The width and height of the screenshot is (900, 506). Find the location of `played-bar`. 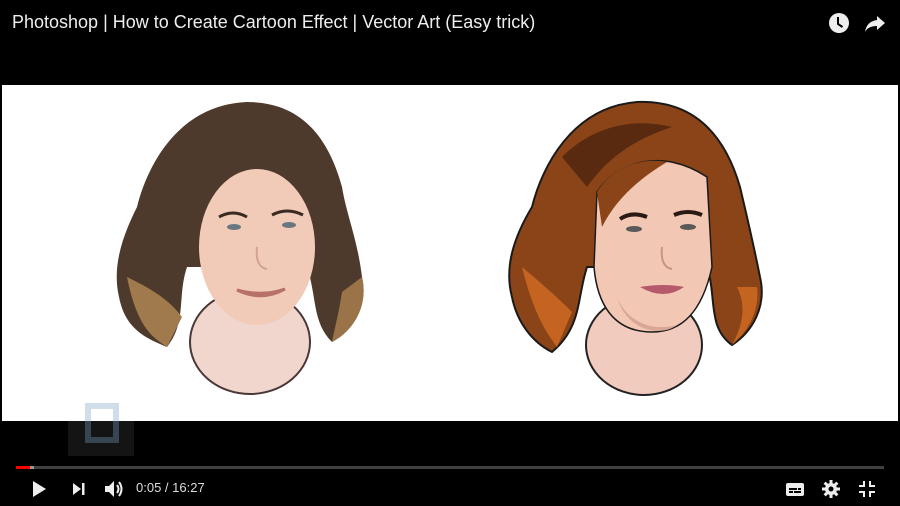

played-bar is located at coordinates (23, 467).